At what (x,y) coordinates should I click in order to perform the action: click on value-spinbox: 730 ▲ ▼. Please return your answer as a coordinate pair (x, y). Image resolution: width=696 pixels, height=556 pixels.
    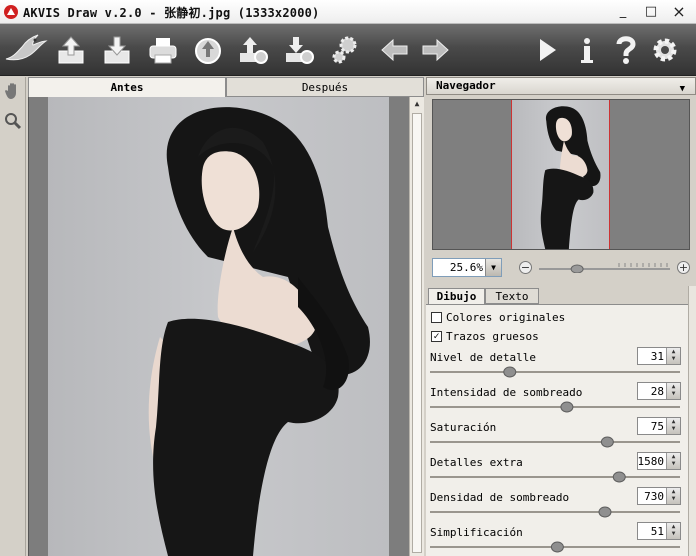
    Looking at the image, I should click on (659, 496).